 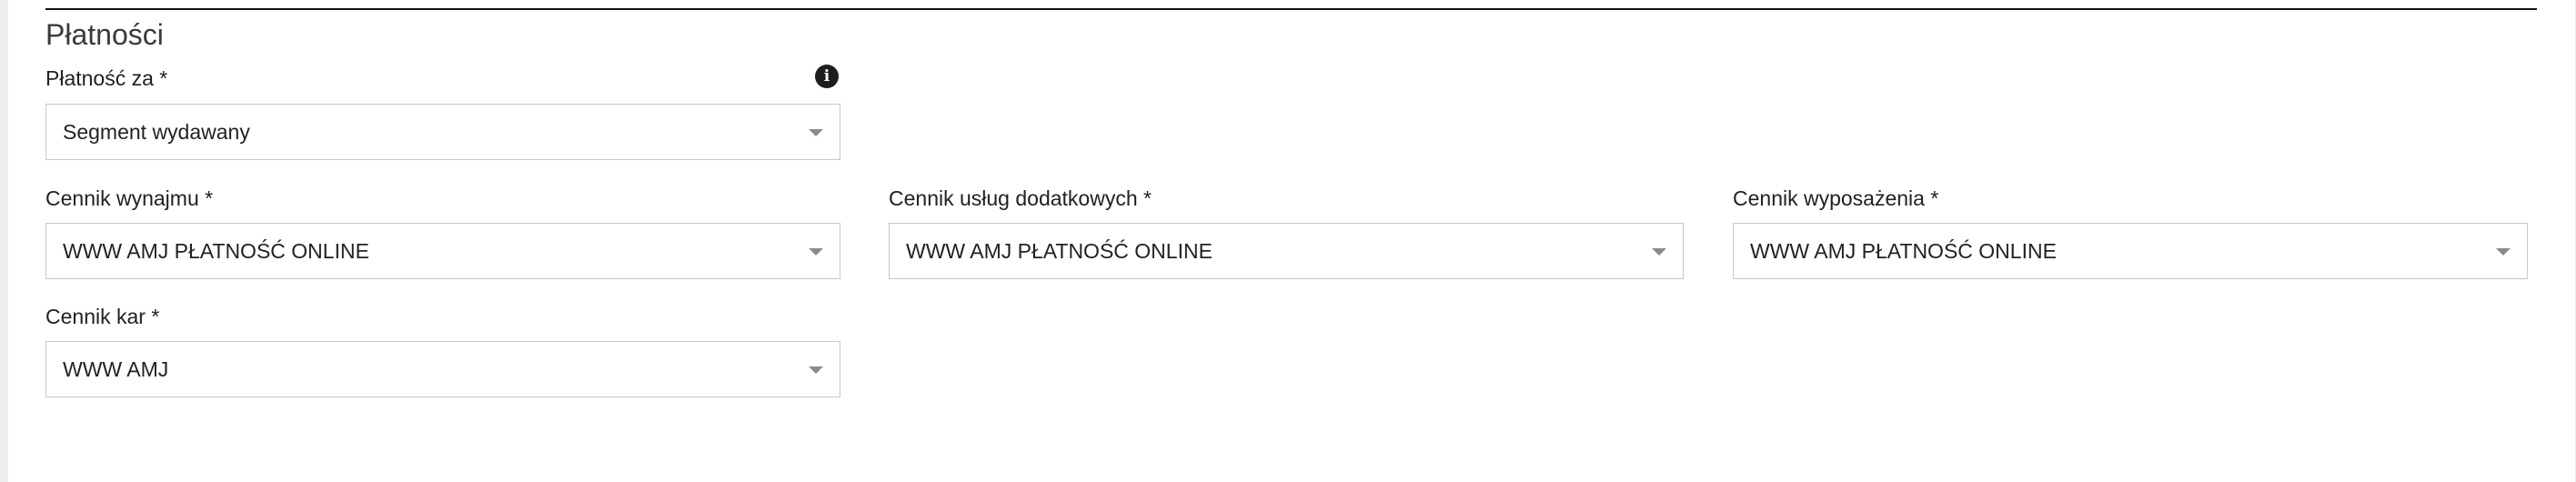 What do you see at coordinates (102, 317) in the screenshot?
I see `penalties-pricelist-label: Cennik kar *` at bounding box center [102, 317].